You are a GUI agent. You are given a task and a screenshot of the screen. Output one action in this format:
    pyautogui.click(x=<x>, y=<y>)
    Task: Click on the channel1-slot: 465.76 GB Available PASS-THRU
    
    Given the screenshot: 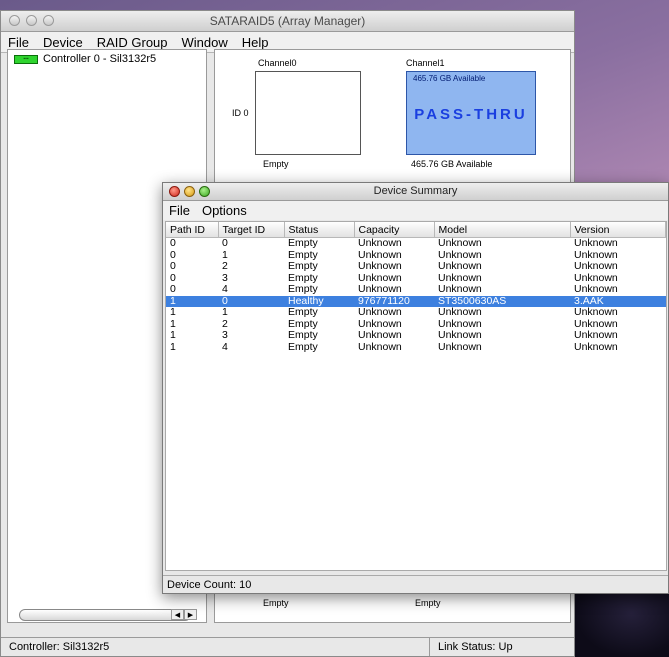 What is the action you would take?
    pyautogui.click(x=471, y=113)
    